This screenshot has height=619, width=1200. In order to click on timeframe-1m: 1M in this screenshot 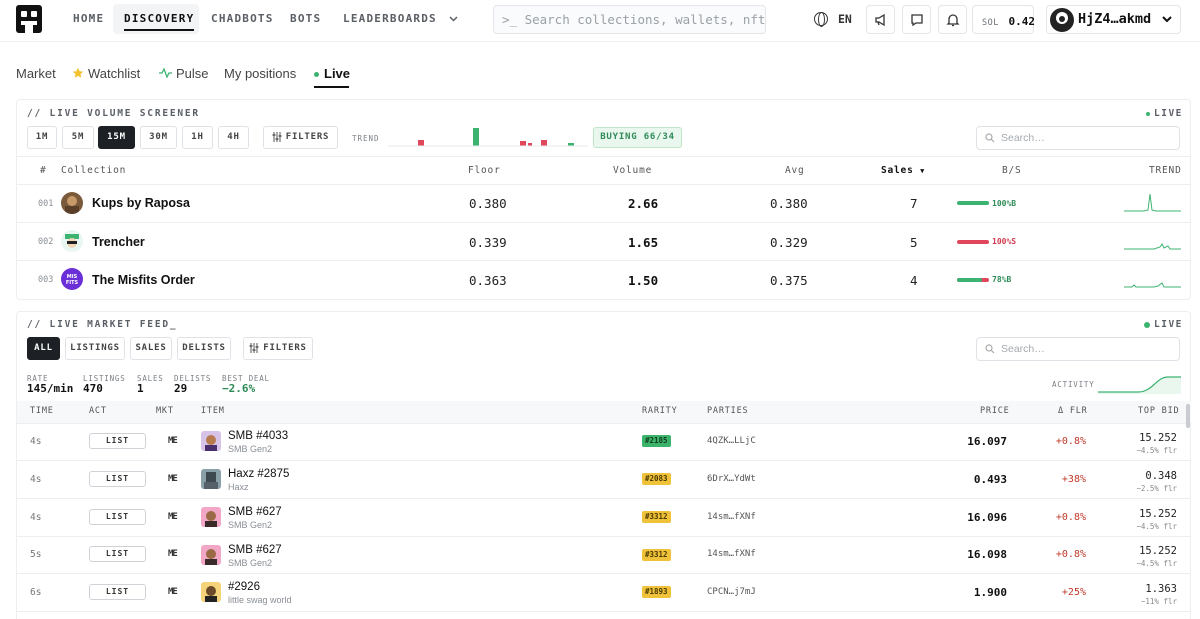, I will do `click(42, 137)`.